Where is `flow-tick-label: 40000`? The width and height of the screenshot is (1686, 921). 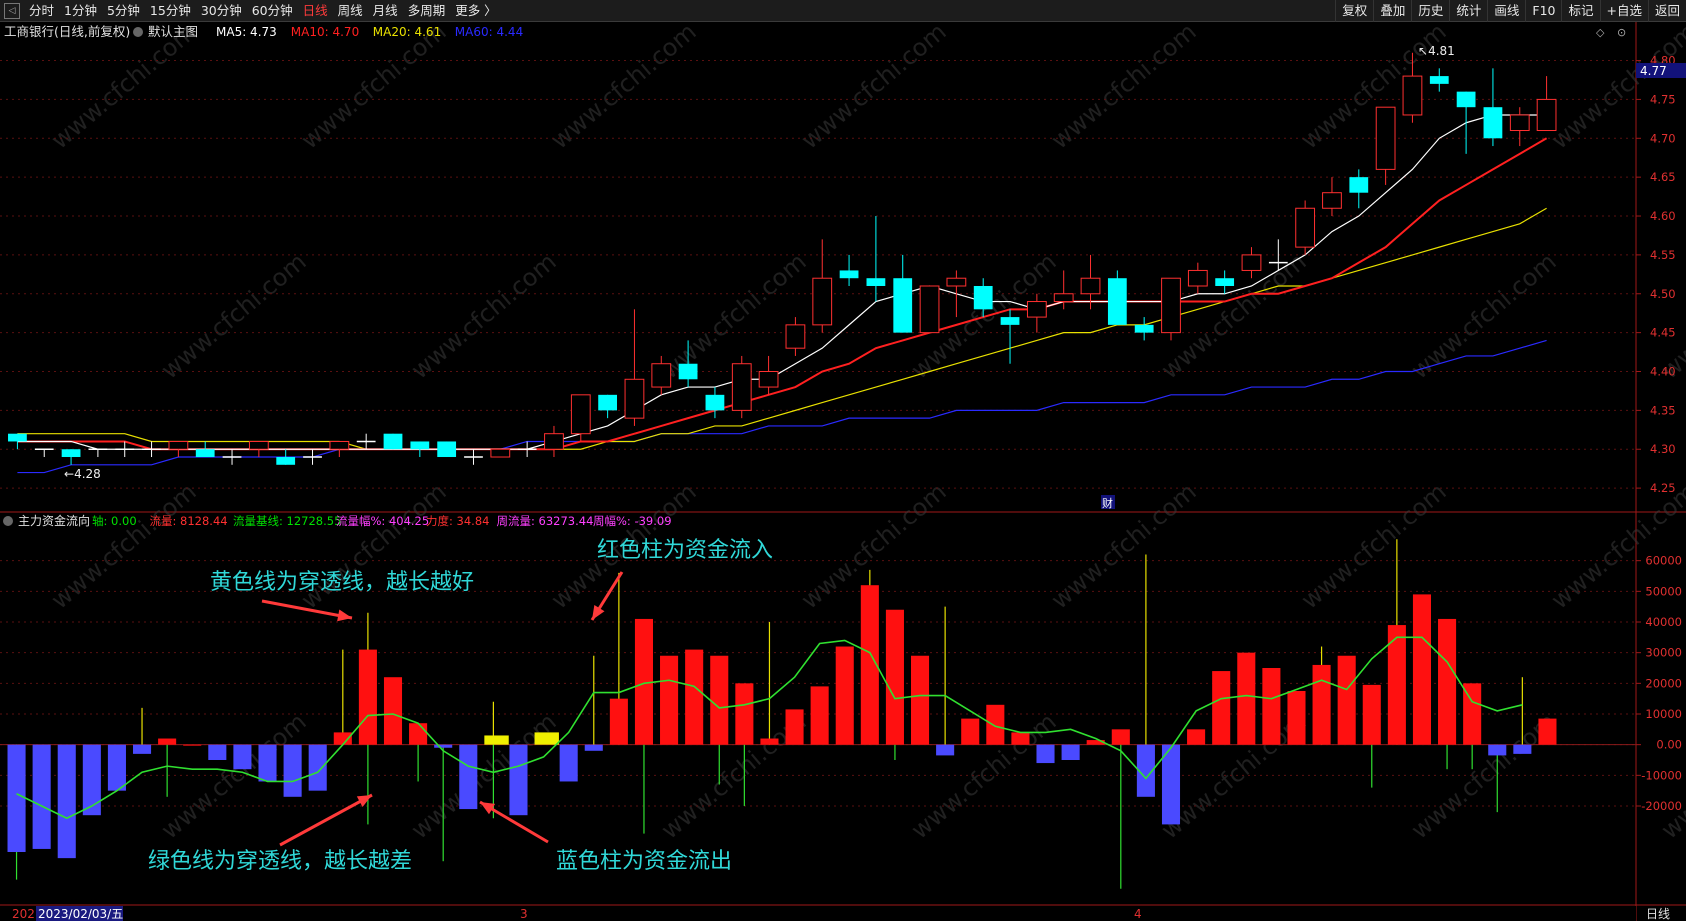 flow-tick-label: 40000 is located at coordinates (1663, 622).